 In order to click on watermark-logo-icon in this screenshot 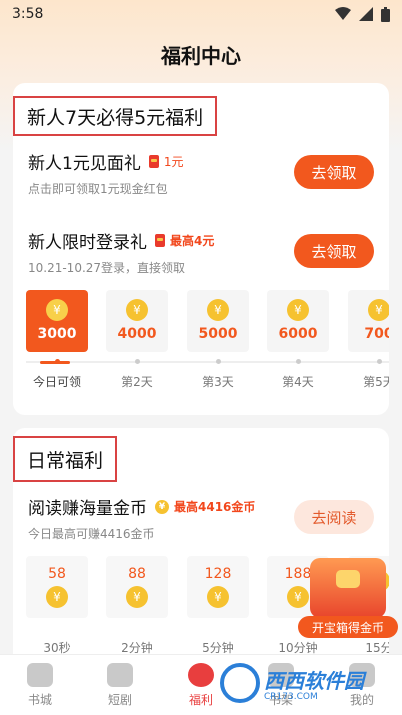, I will do `click(240, 683)`.